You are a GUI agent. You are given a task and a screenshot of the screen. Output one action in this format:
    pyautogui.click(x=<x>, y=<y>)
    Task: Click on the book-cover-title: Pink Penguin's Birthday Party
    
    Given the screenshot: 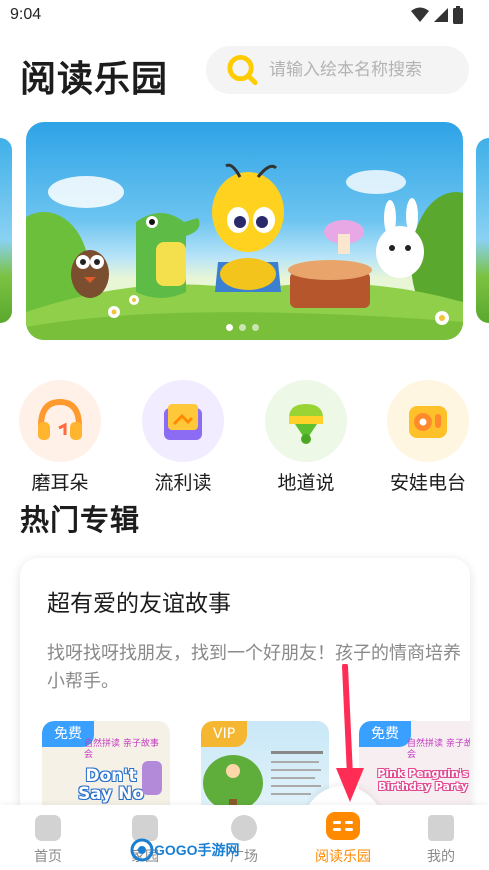 What is the action you would take?
    pyautogui.click(x=423, y=780)
    